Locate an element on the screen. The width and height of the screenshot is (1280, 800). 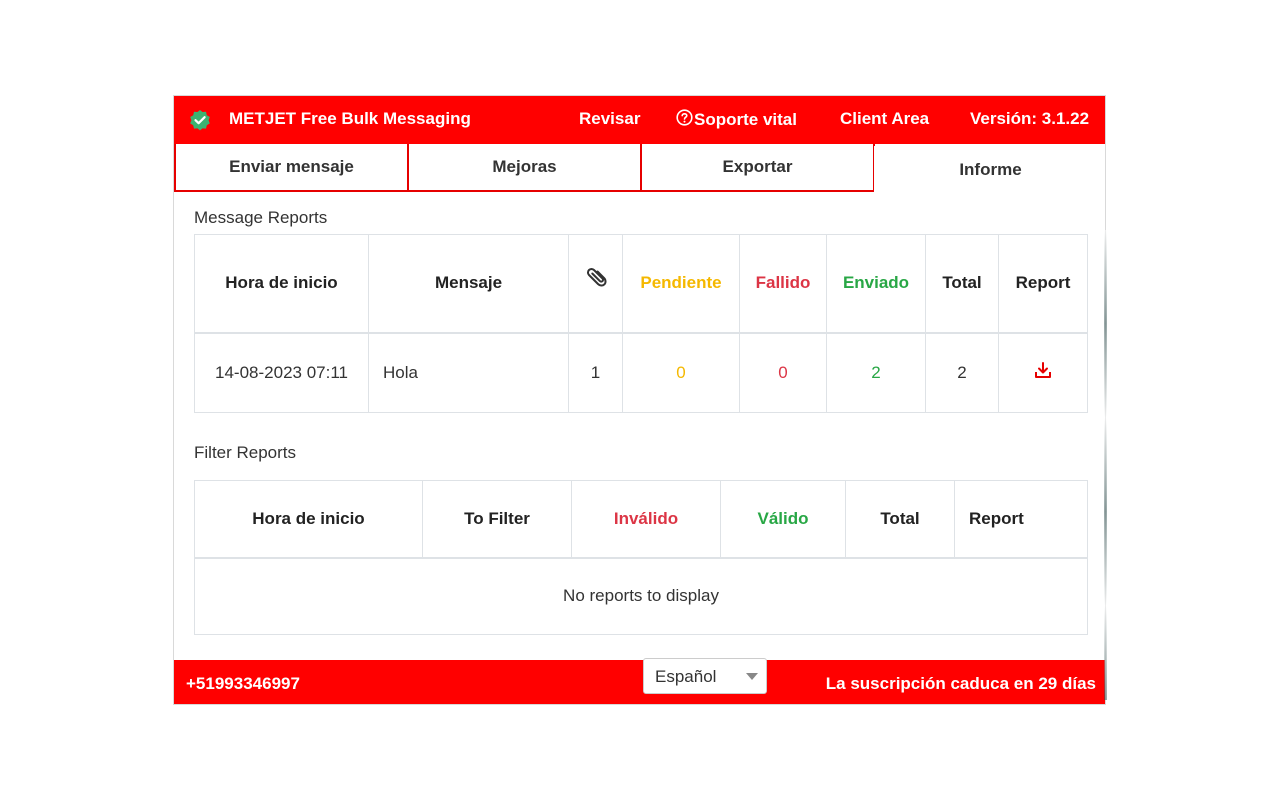
caret-down-icon is located at coordinates (752, 676).